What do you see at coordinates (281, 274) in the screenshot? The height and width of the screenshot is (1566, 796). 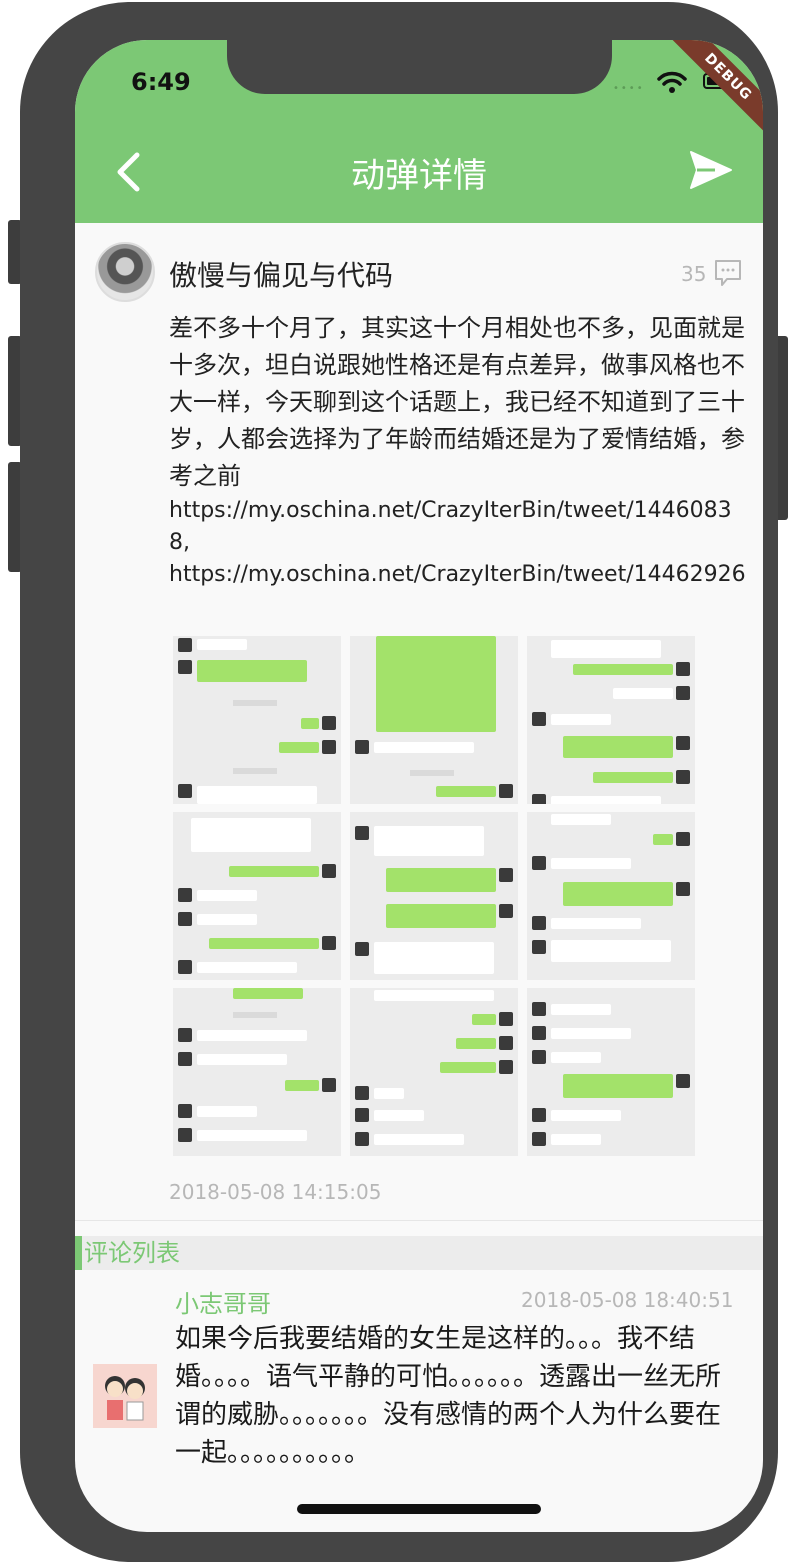 I see `author-name: 傲慢与偏见与代码` at bounding box center [281, 274].